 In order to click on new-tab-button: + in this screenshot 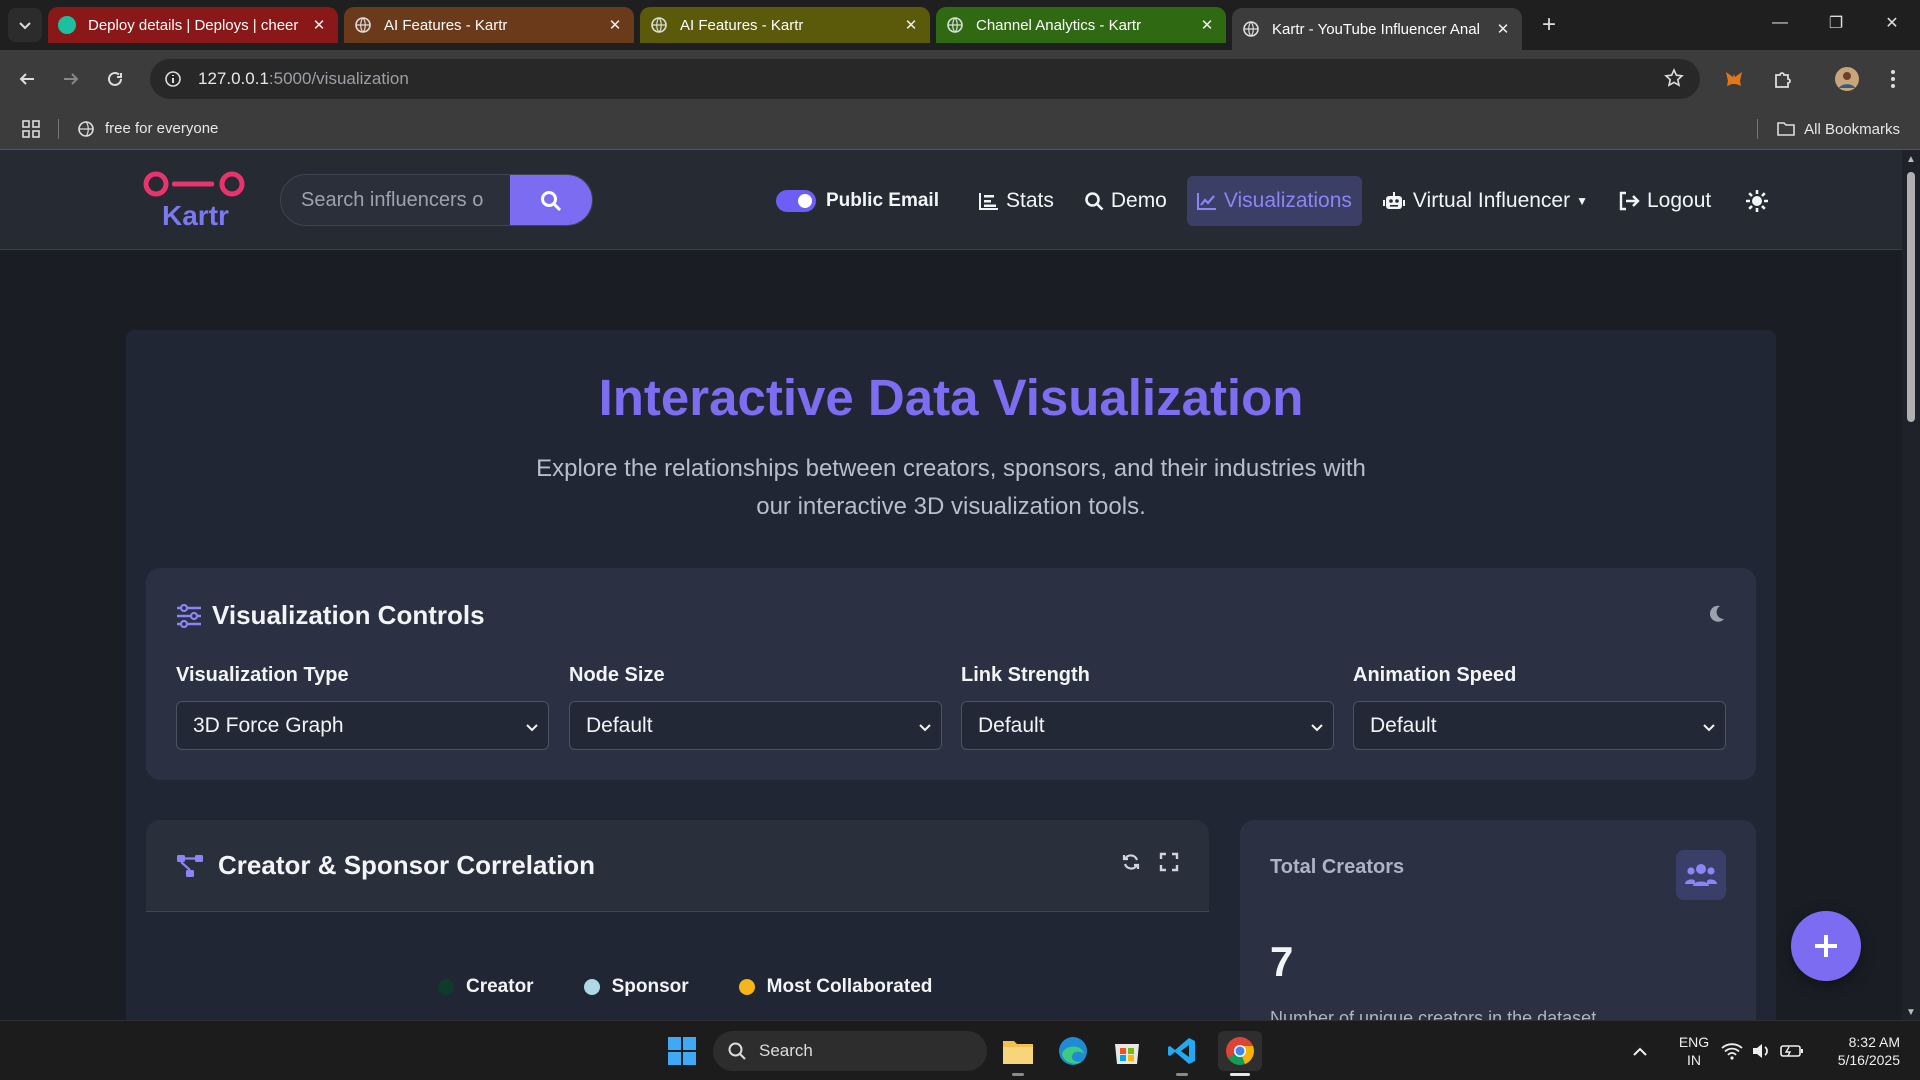, I will do `click(1549, 25)`.